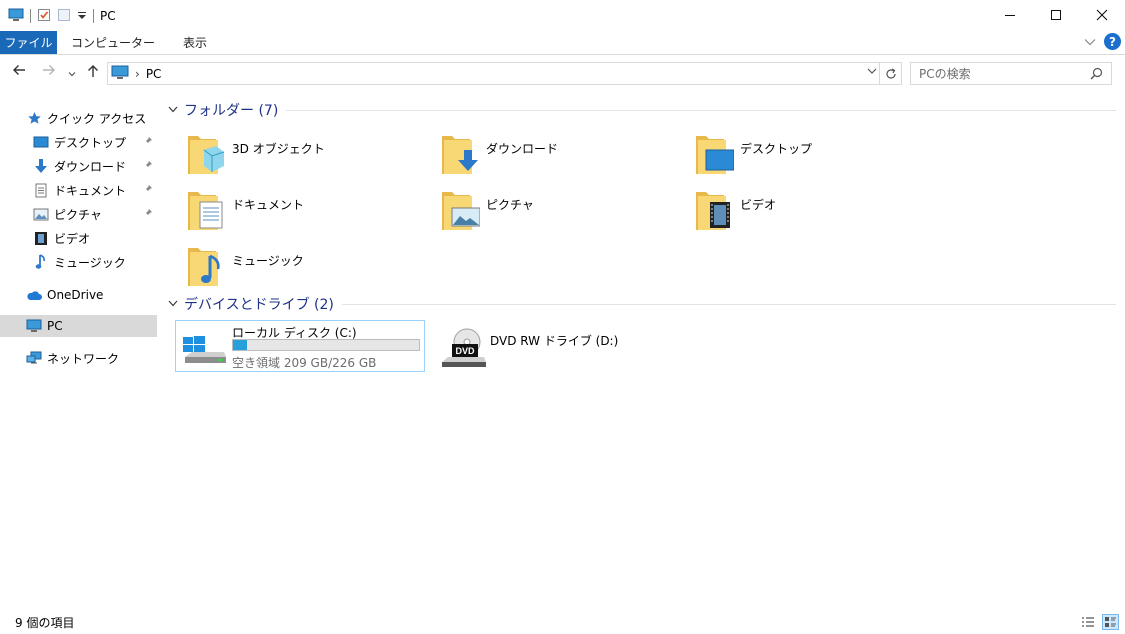 The height and width of the screenshot is (634, 1125). What do you see at coordinates (776, 149) in the screenshot?
I see `folder-label: デスクトップ` at bounding box center [776, 149].